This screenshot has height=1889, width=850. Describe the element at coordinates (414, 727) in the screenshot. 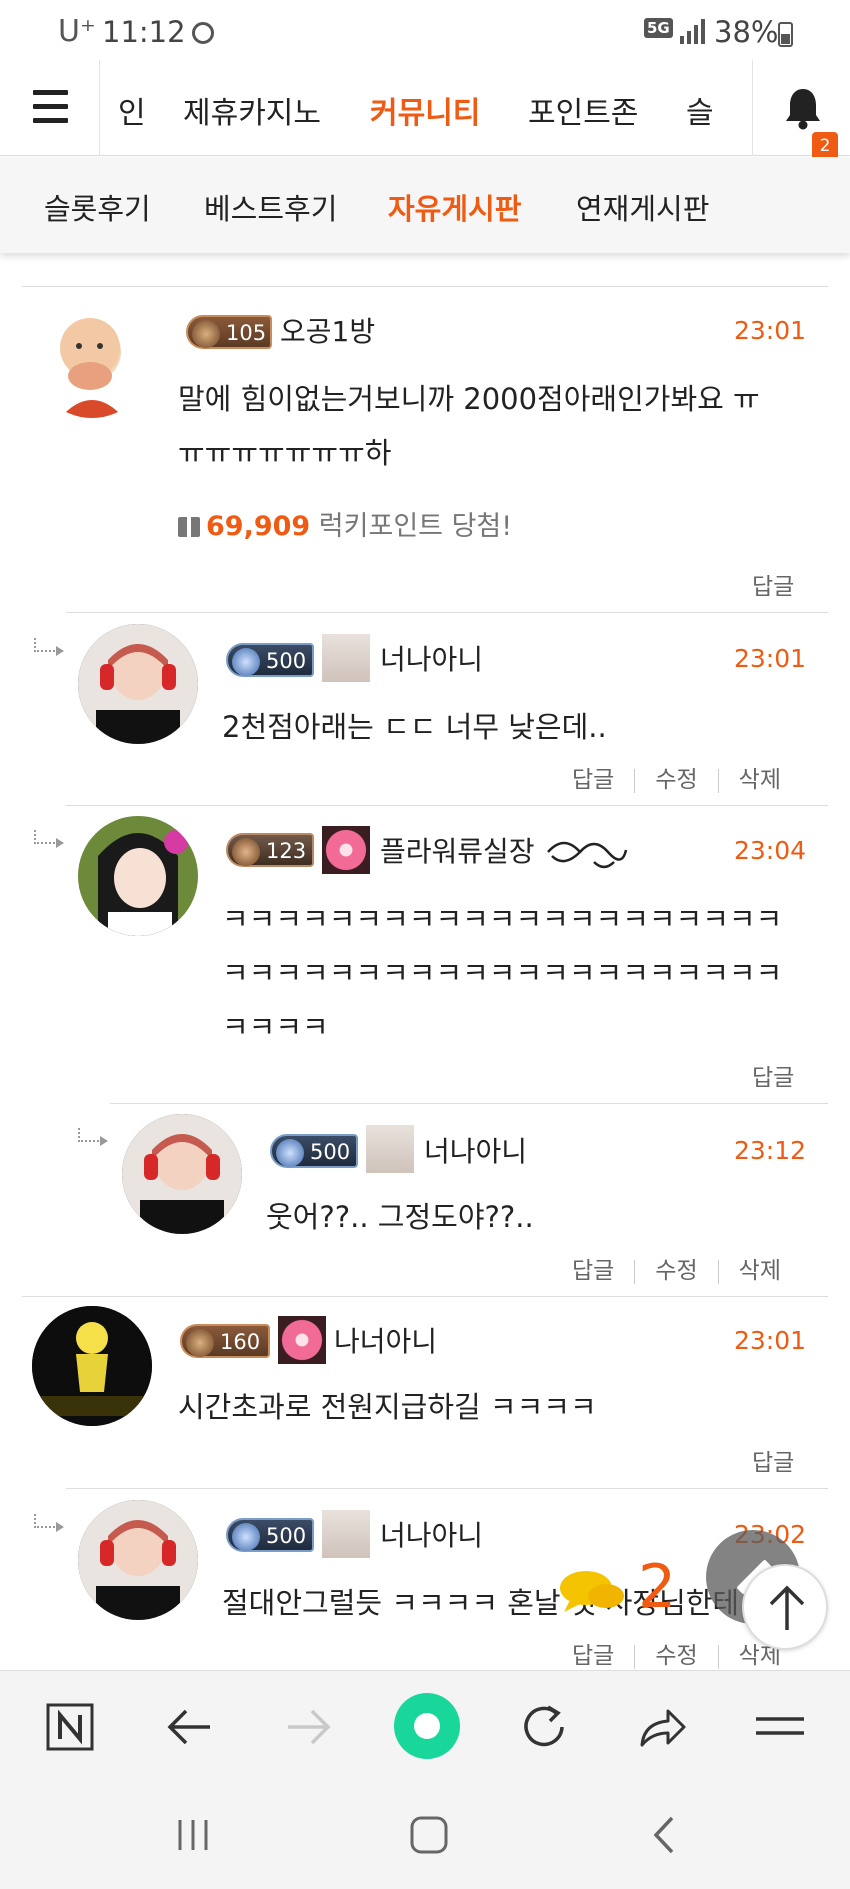

I see `comment-text: 2천점아래는 ㄷㄷ 너무 낮은데..` at that location.